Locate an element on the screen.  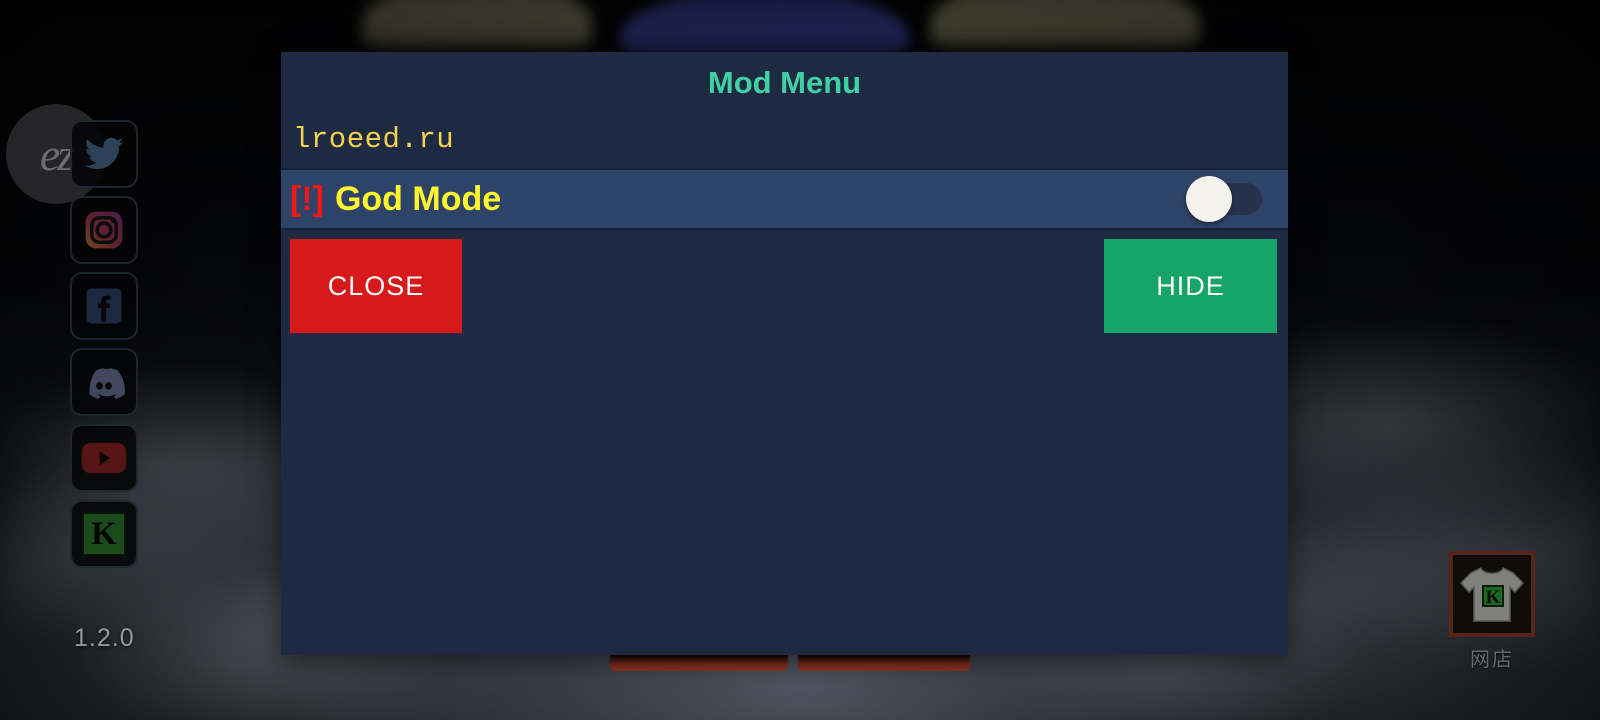
social-button-facebook is located at coordinates (104, 306).